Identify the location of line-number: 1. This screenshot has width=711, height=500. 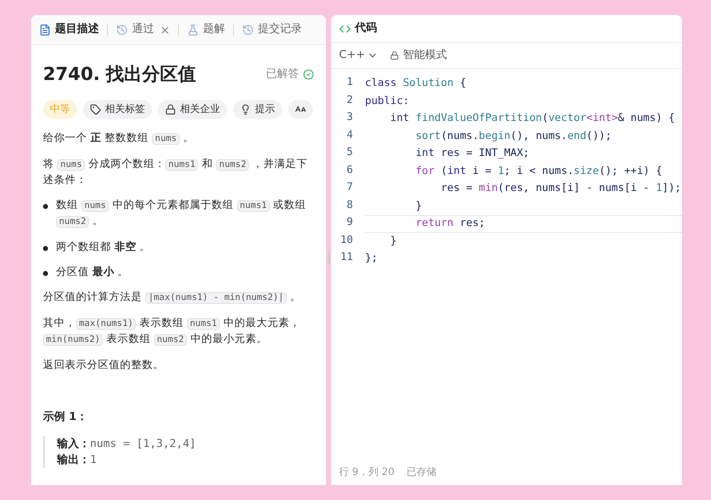
(350, 82).